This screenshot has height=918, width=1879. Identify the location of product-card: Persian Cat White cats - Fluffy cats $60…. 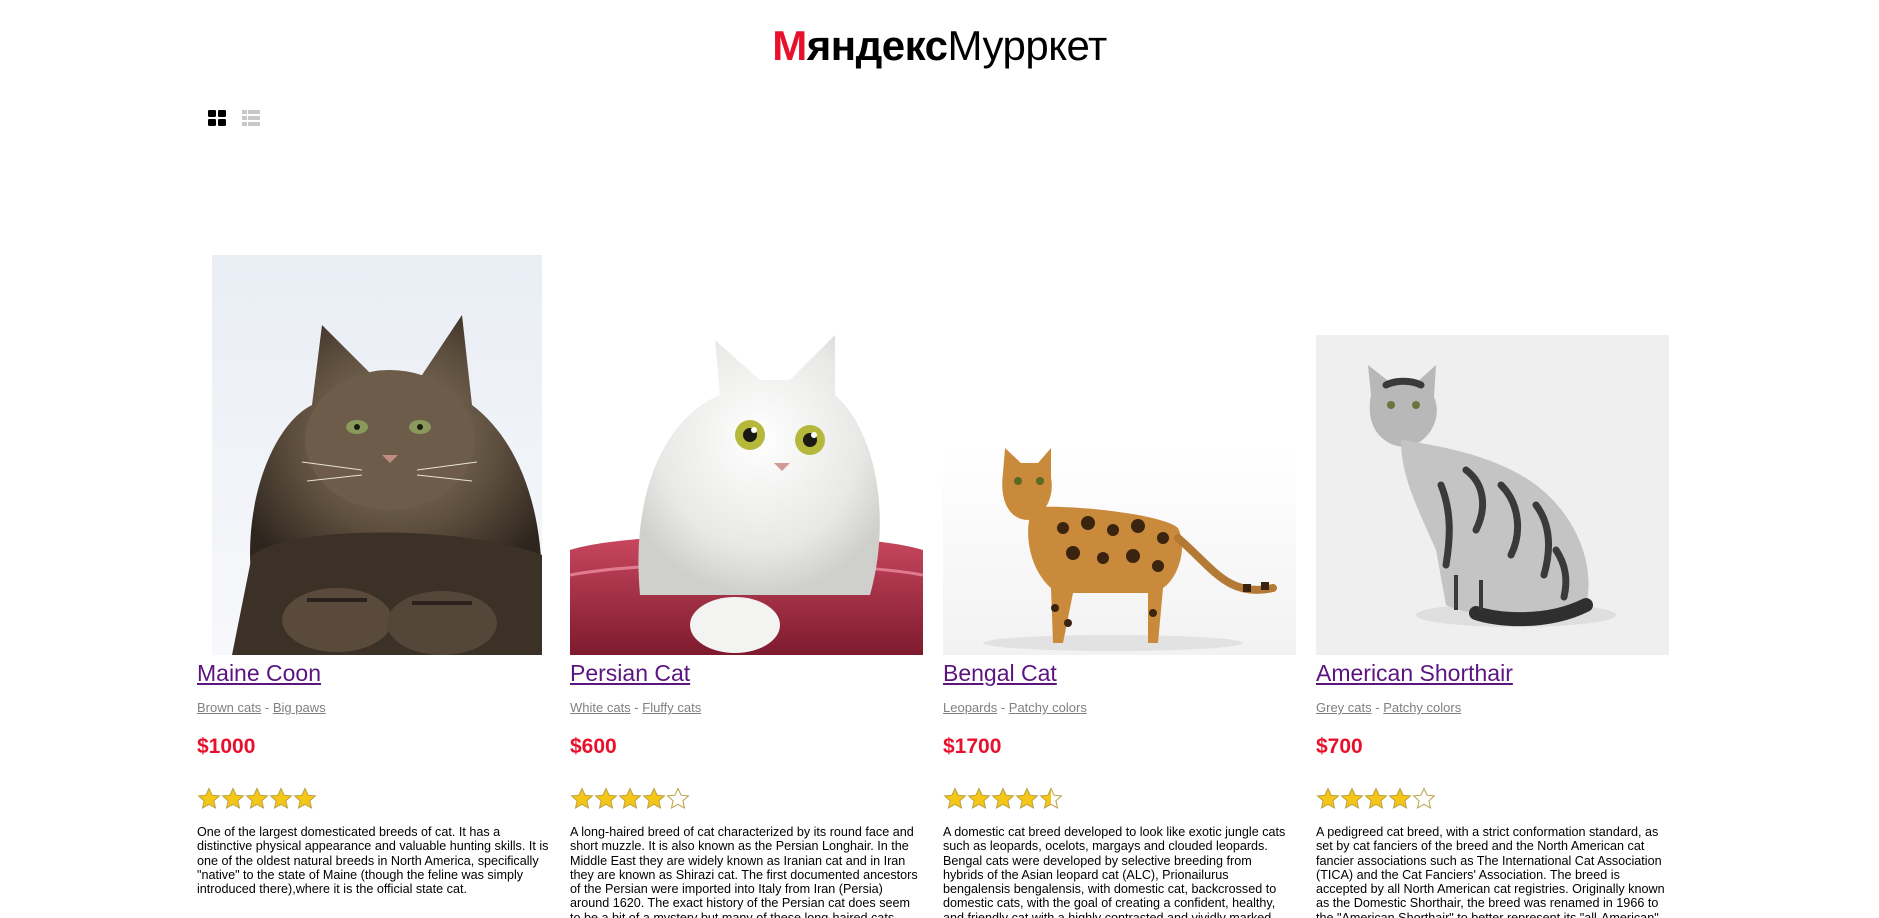
(750, 586).